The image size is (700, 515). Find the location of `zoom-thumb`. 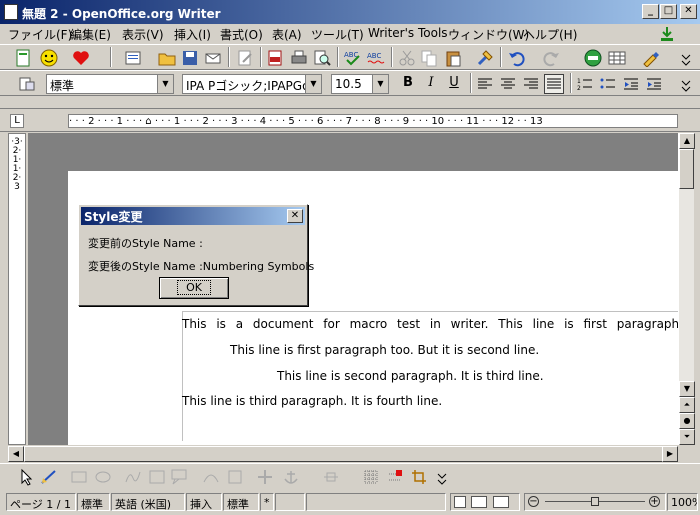

zoom-thumb is located at coordinates (595, 501).